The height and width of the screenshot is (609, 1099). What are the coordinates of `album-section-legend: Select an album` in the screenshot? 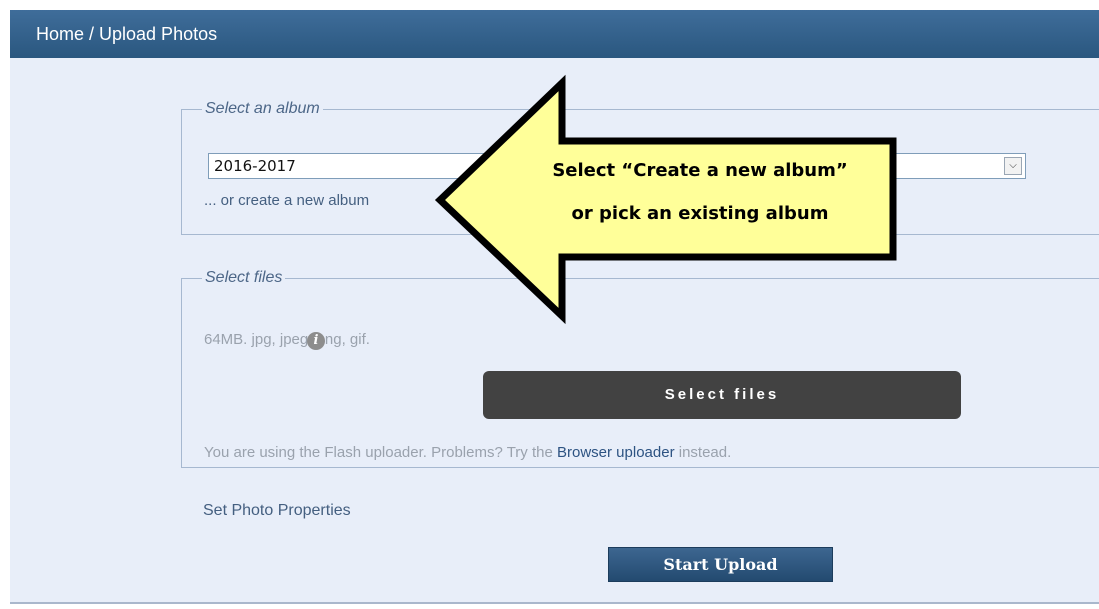 It's located at (262, 108).